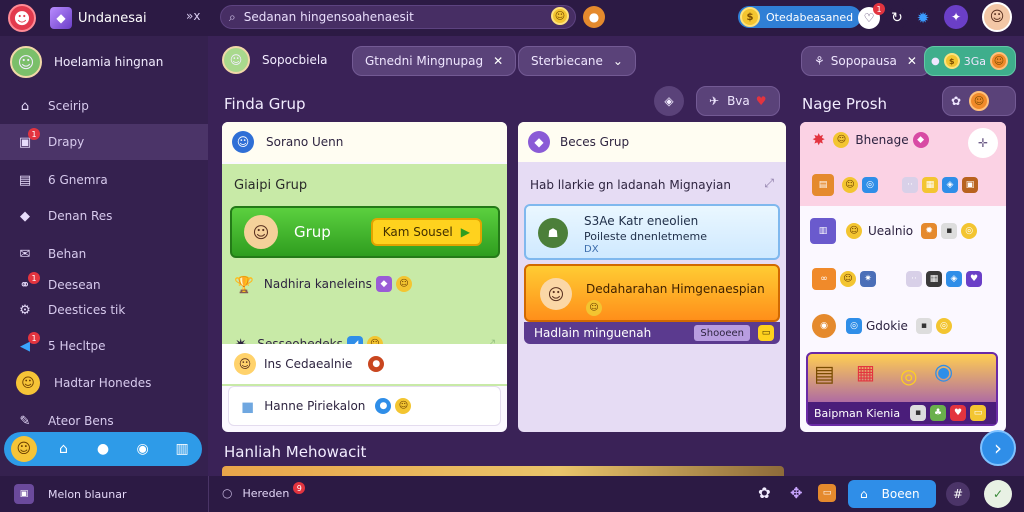  What do you see at coordinates (769, 183) in the screenshot?
I see `expand-icon: ⤢` at bounding box center [769, 183].